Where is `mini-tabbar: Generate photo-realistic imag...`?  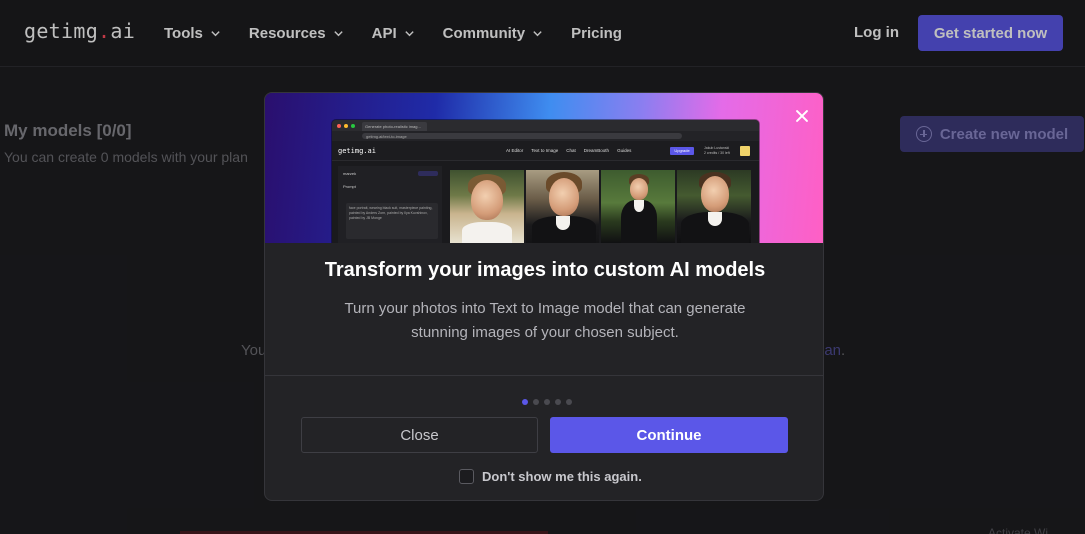
mini-tabbar: Generate photo-realistic imag... is located at coordinates (545, 125).